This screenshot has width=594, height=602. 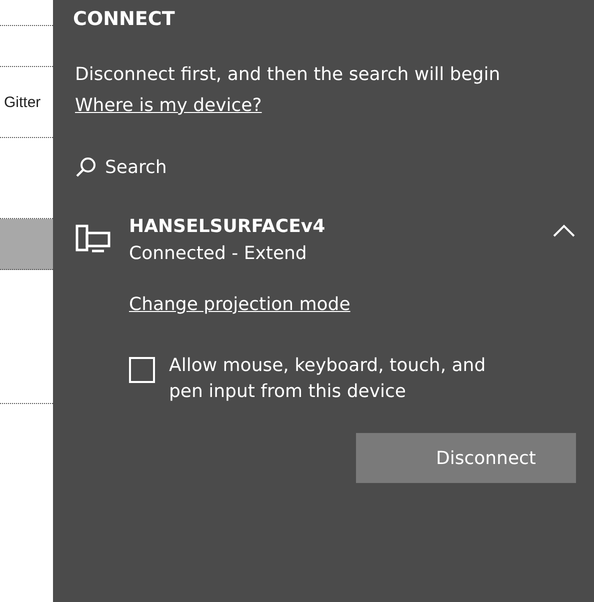 What do you see at coordinates (227, 226) in the screenshot?
I see `device-name: HANSELSURFACEv4` at bounding box center [227, 226].